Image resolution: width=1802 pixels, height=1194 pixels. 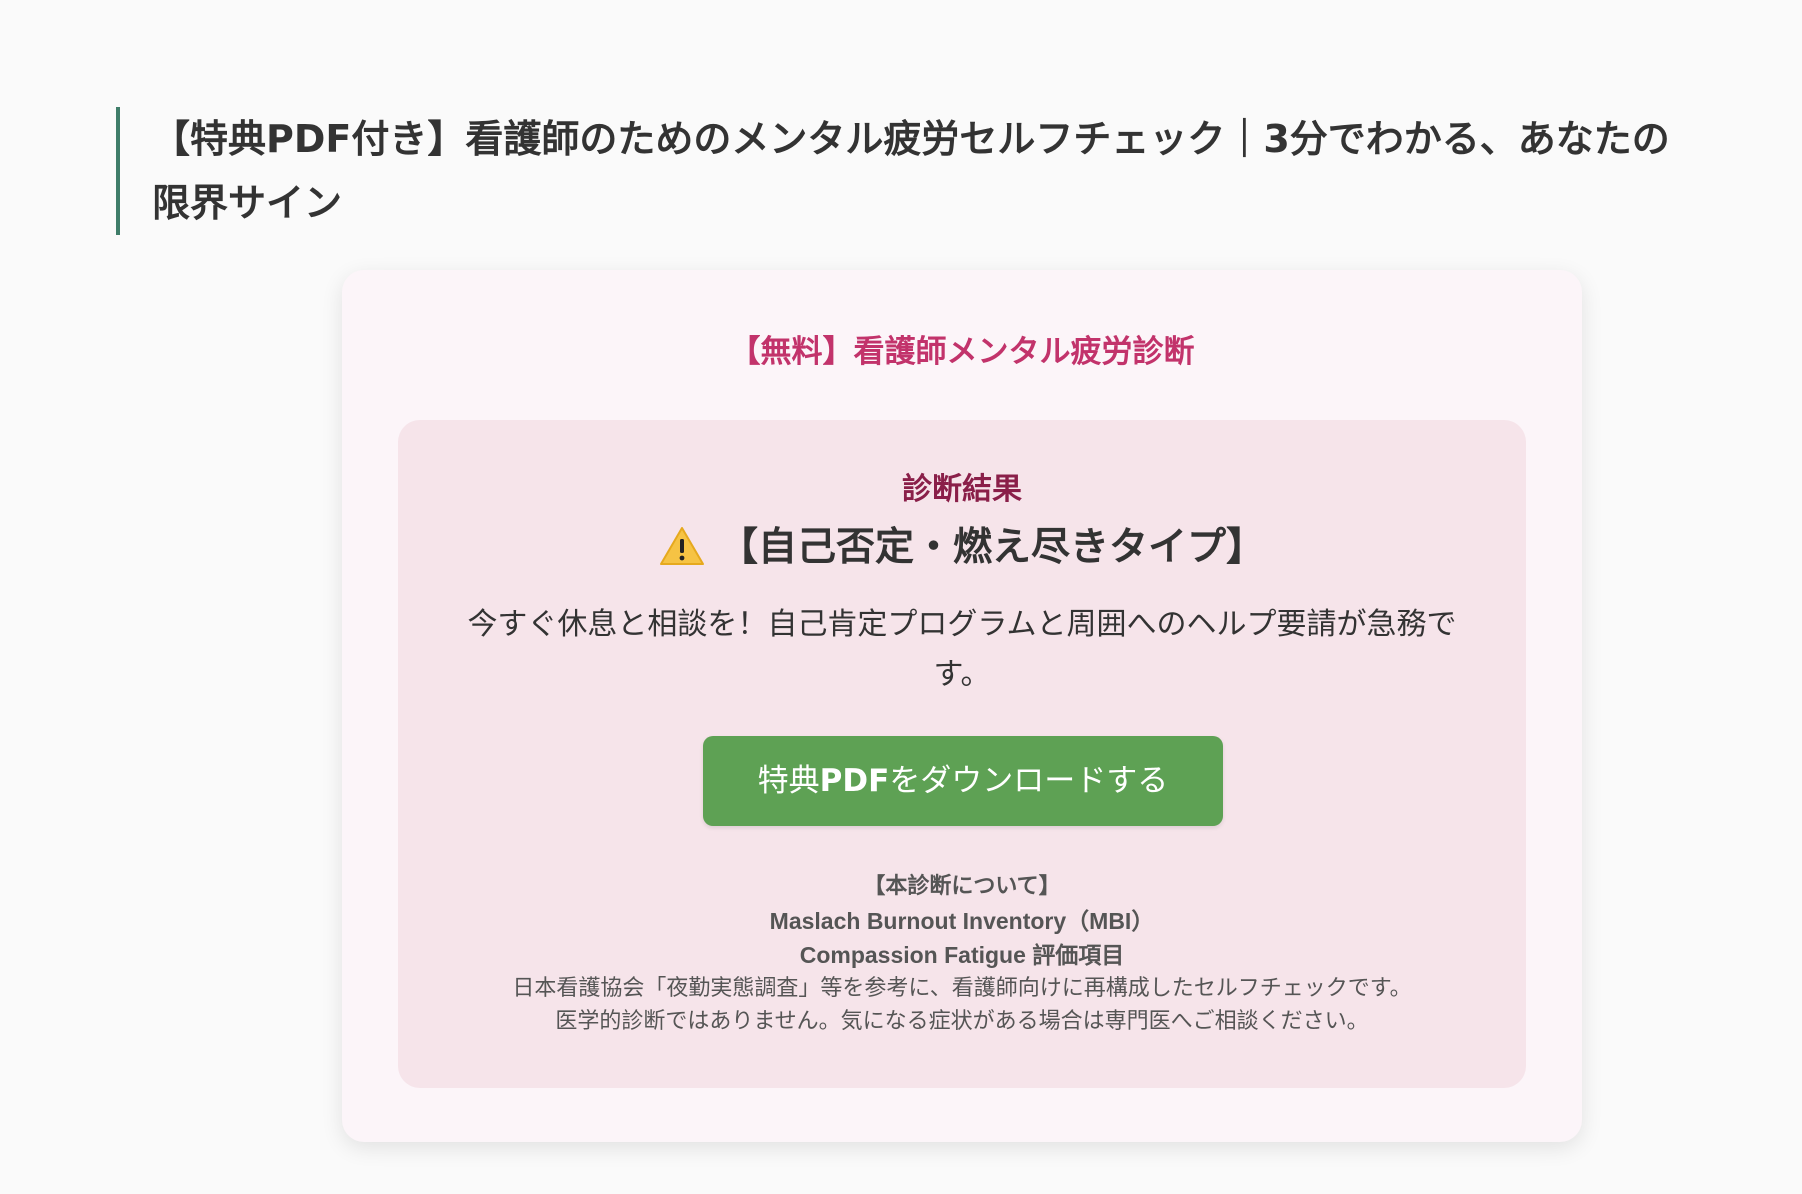 What do you see at coordinates (788, 781) in the screenshot?
I see `download-button-prefix: 特典` at bounding box center [788, 781].